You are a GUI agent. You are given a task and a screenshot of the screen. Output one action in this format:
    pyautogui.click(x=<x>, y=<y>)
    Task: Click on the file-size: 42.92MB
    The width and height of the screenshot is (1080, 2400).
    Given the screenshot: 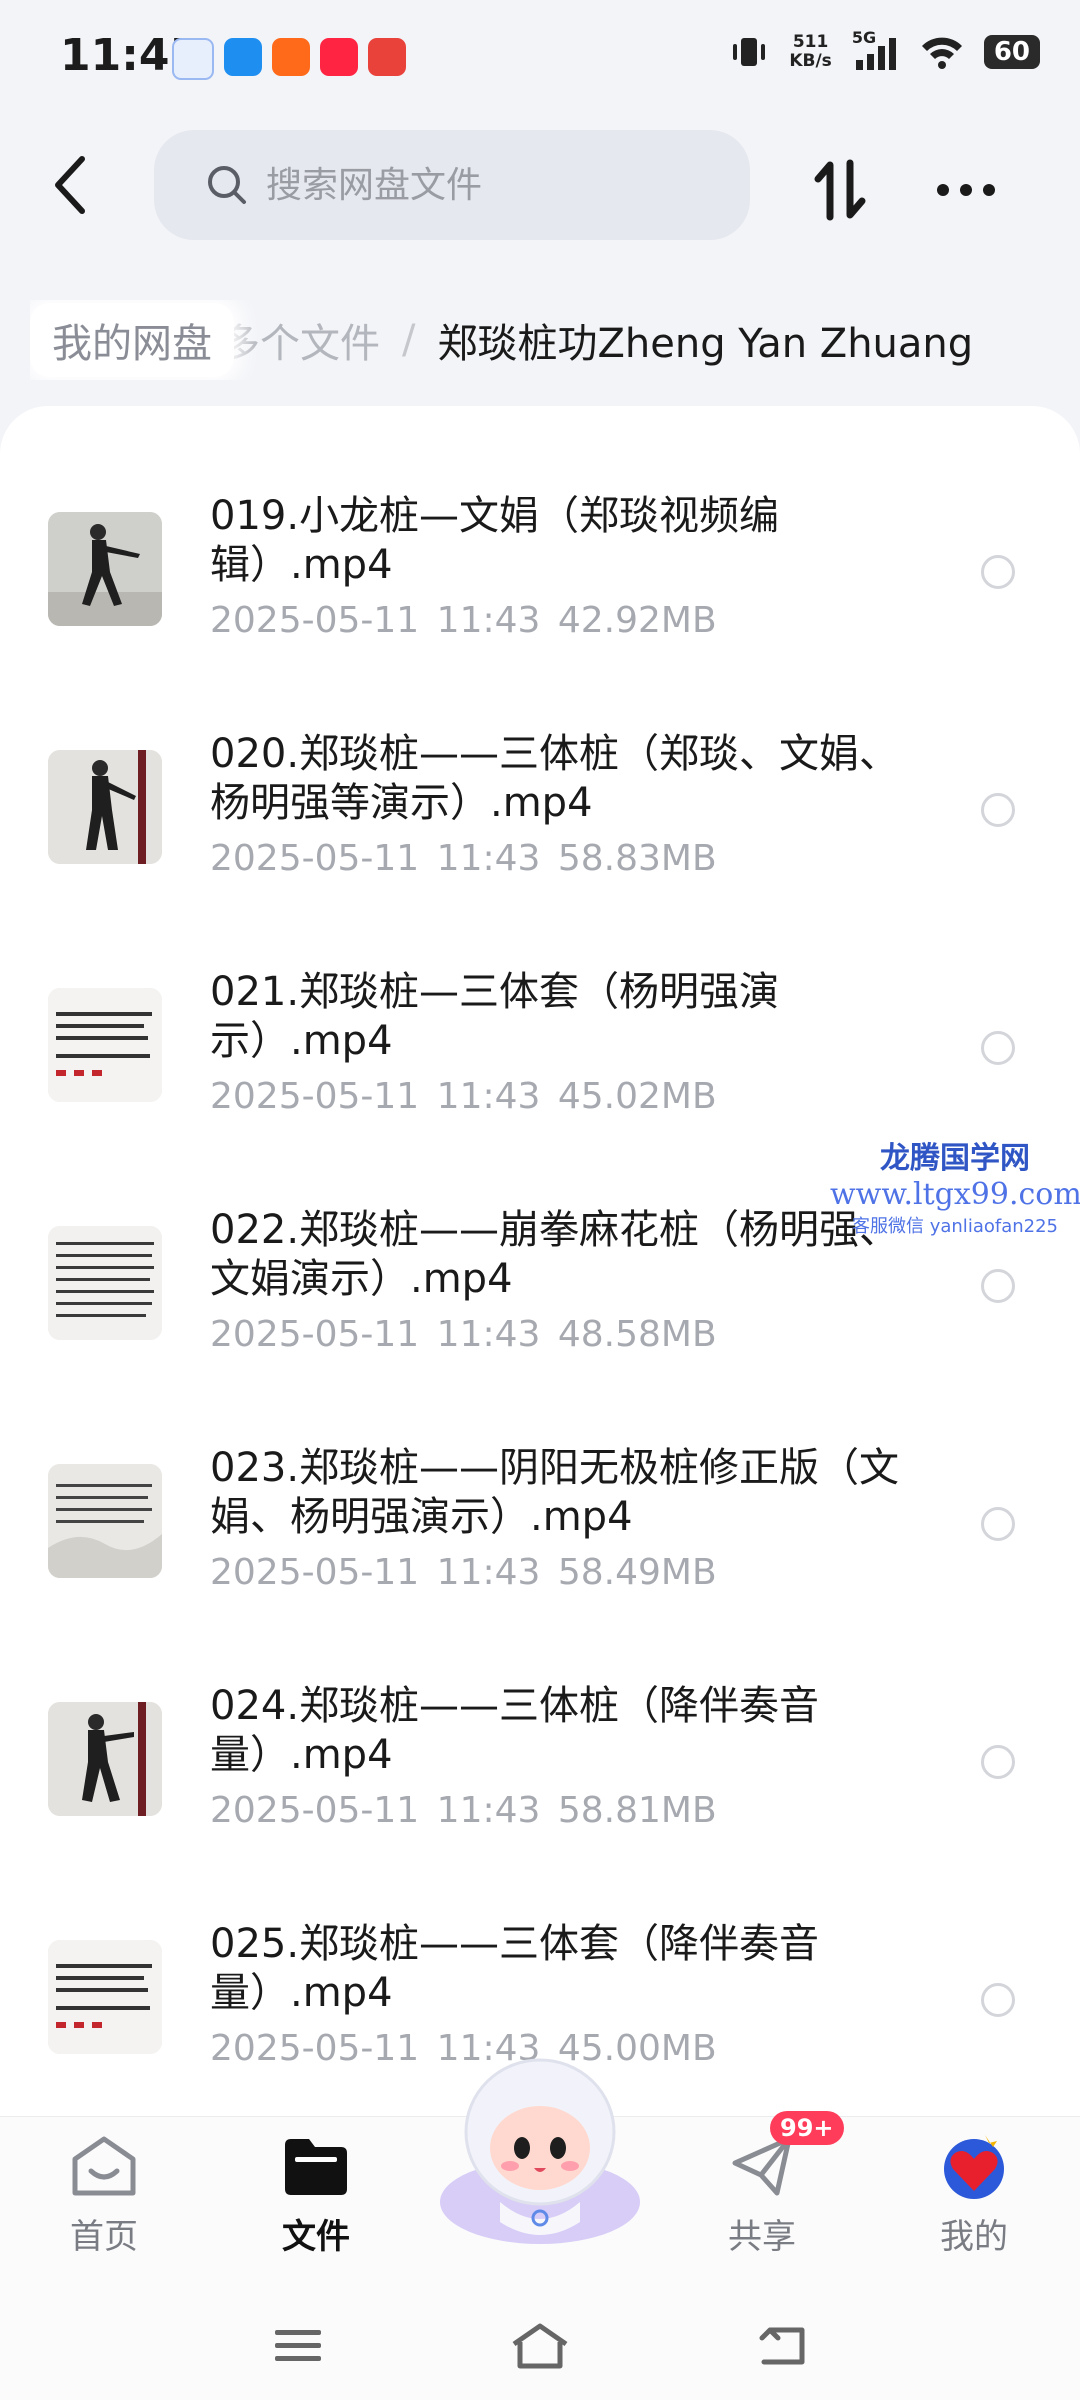 What is the action you would take?
    pyautogui.click(x=637, y=620)
    